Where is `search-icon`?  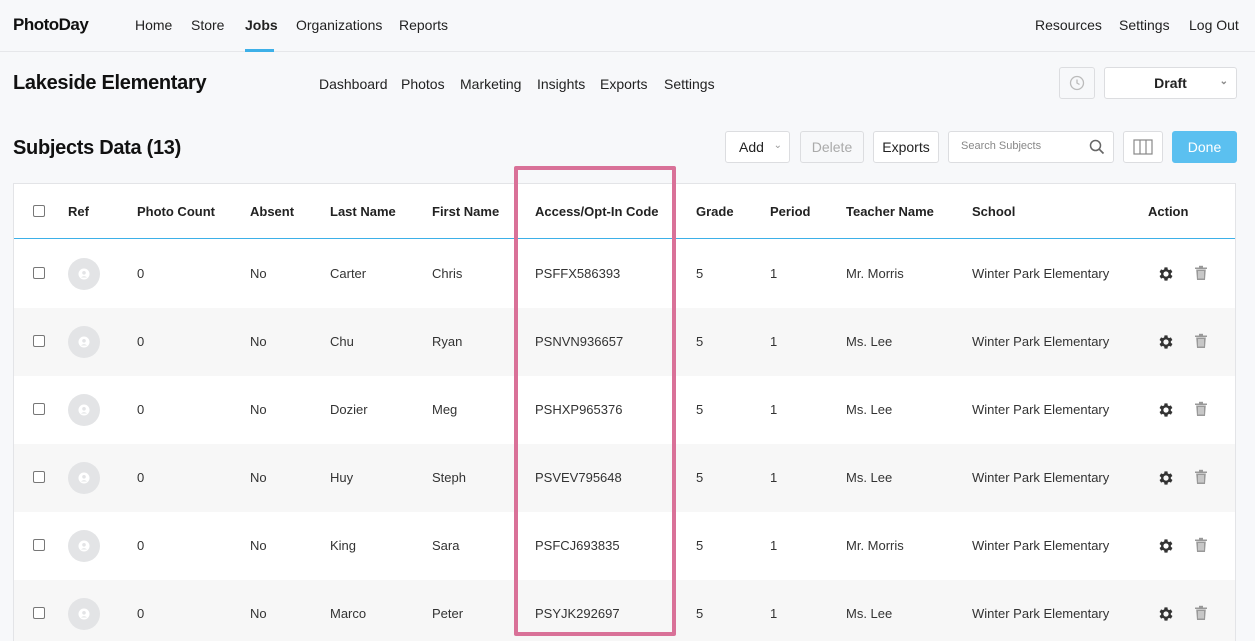 search-icon is located at coordinates (1097, 147).